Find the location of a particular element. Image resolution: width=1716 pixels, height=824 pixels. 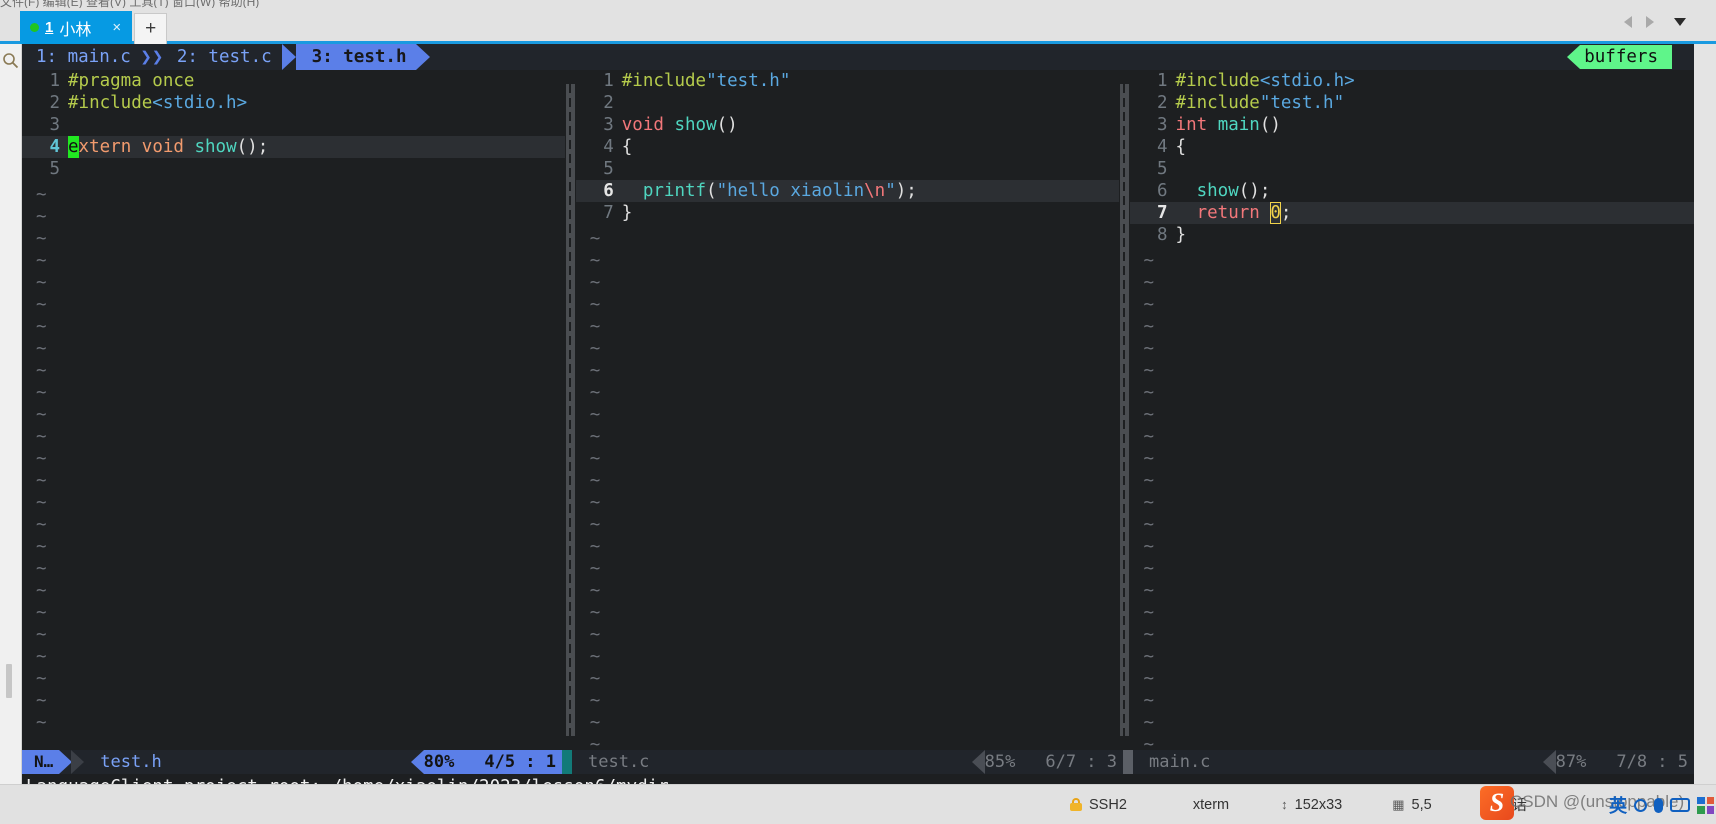

statusline-filename: test.c is located at coordinates (619, 762).